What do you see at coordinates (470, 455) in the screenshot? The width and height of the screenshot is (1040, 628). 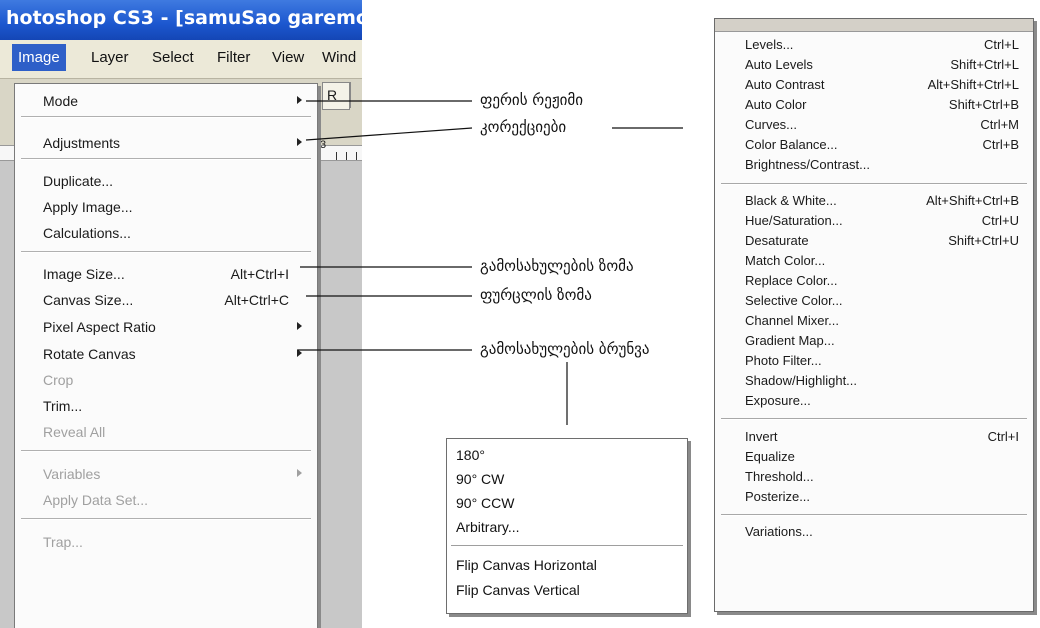 I see `rotate-item-180: 180°` at bounding box center [470, 455].